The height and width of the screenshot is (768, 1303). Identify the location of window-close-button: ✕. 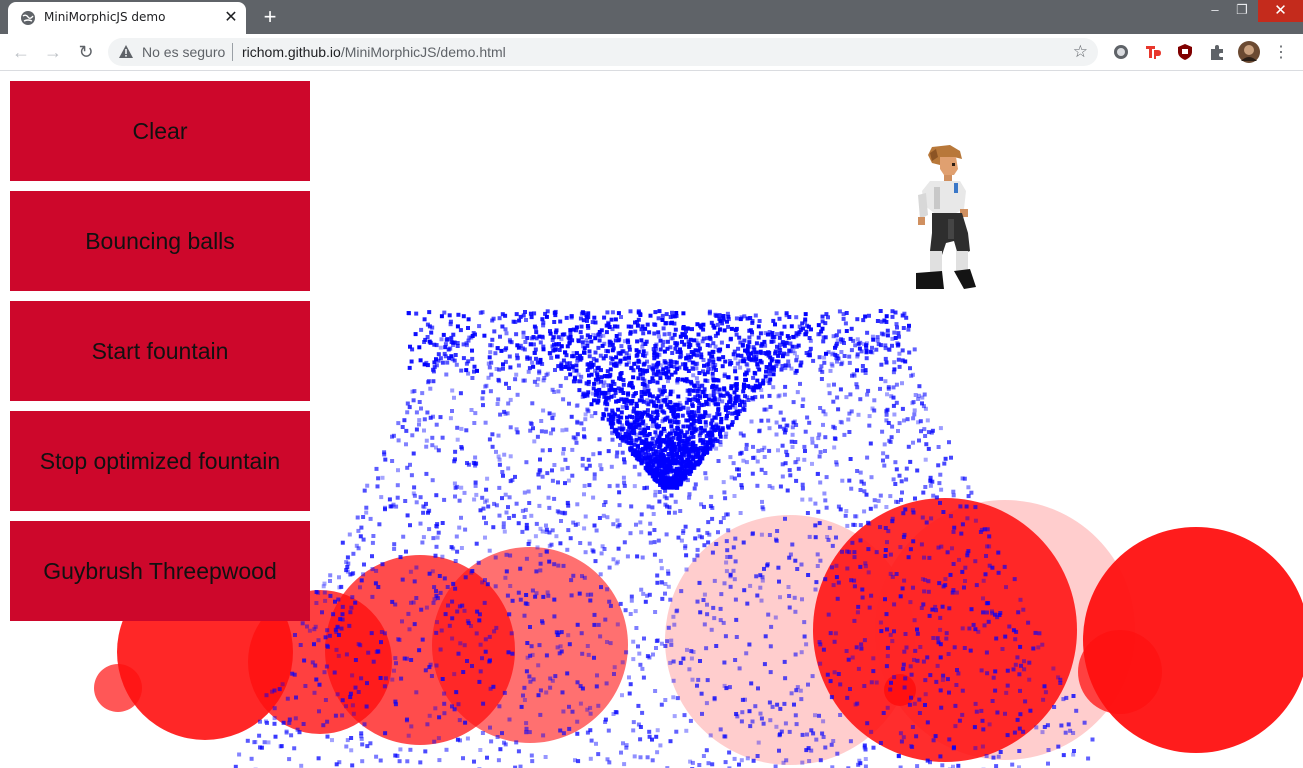
(1280, 11).